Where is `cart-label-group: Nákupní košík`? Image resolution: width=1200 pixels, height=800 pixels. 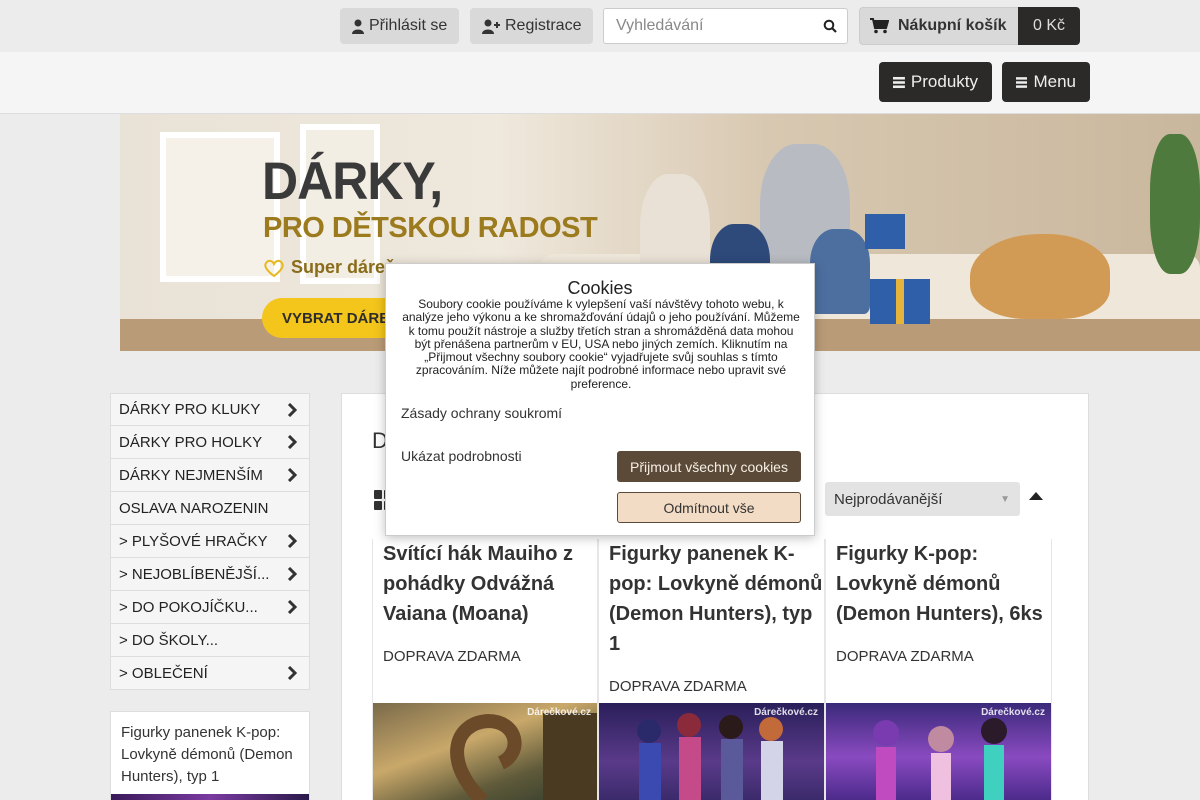
cart-label-group: Nákupní košík is located at coordinates (938, 26).